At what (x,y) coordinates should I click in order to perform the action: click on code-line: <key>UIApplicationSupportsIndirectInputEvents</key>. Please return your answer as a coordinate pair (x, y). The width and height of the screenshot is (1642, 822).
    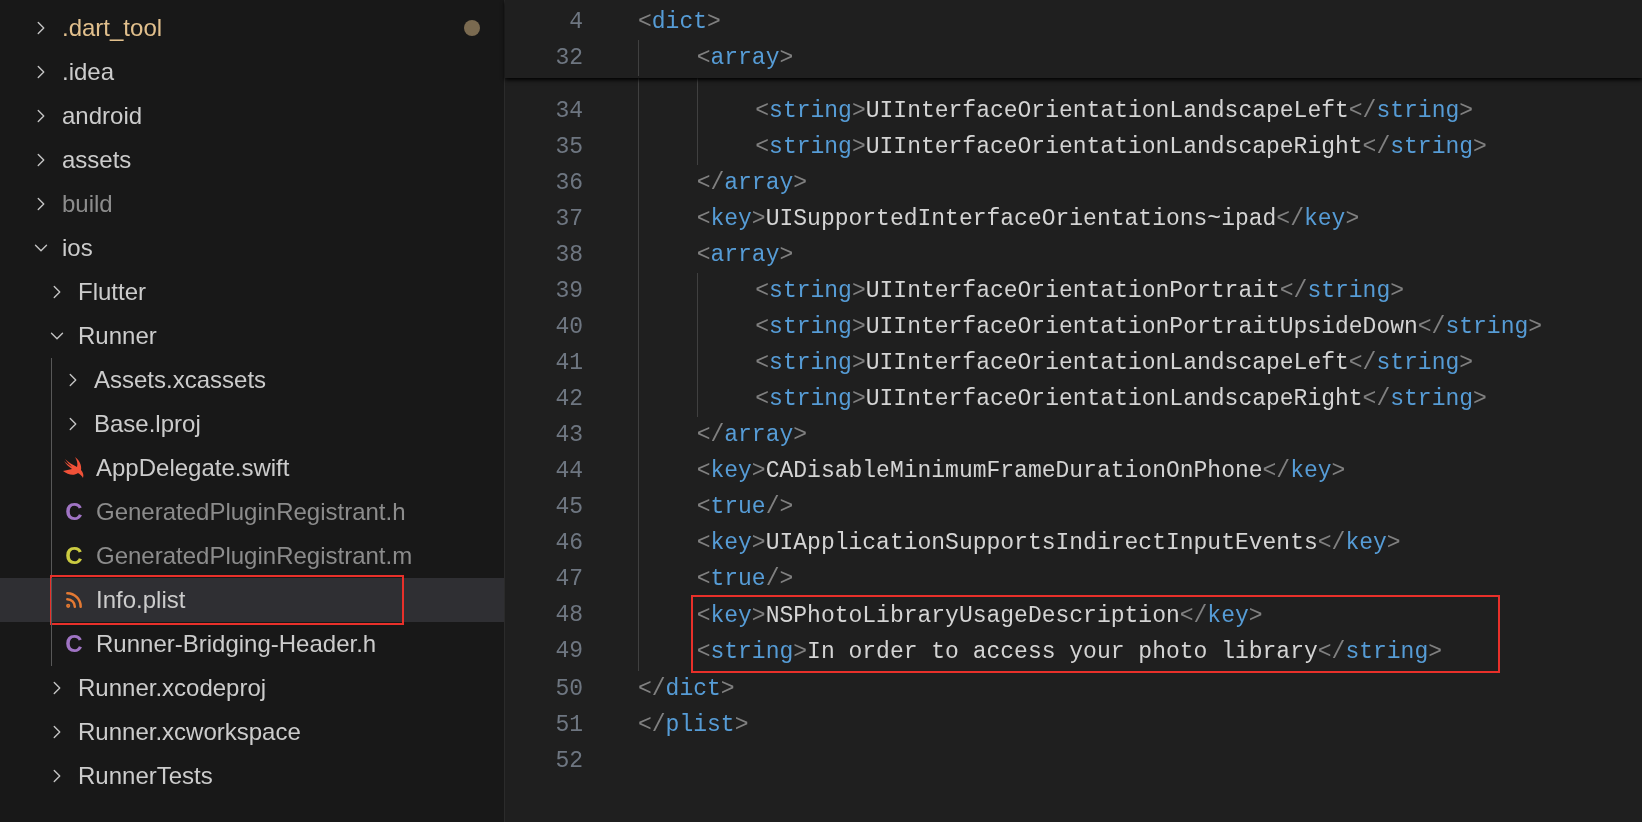
    Looking at the image, I should click on (1048, 543).